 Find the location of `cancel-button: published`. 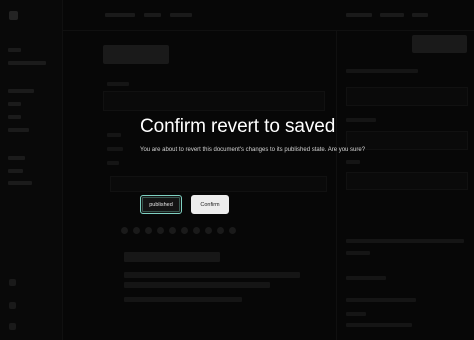

cancel-button: published is located at coordinates (161, 204).